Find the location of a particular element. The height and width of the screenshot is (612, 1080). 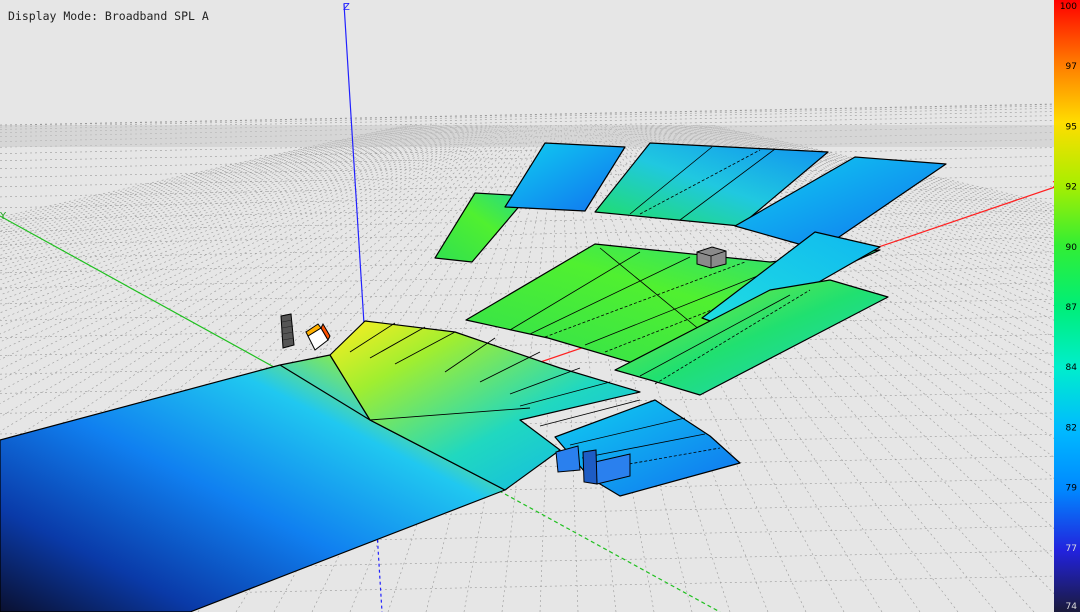

colorbar-tick-label: 97 is located at coordinates (1071, 67).